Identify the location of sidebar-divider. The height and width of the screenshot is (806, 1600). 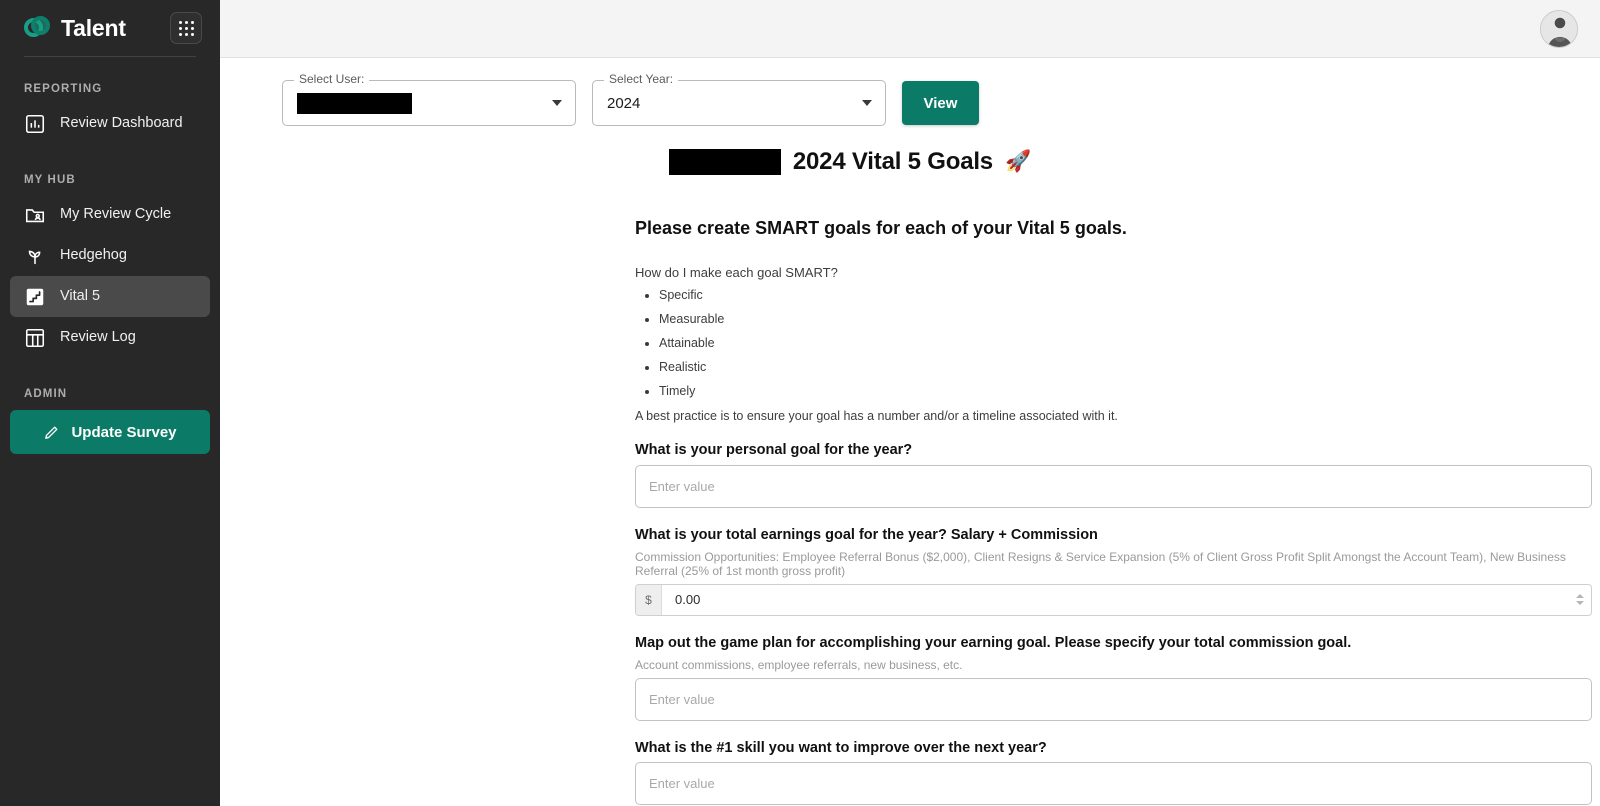
(110, 56).